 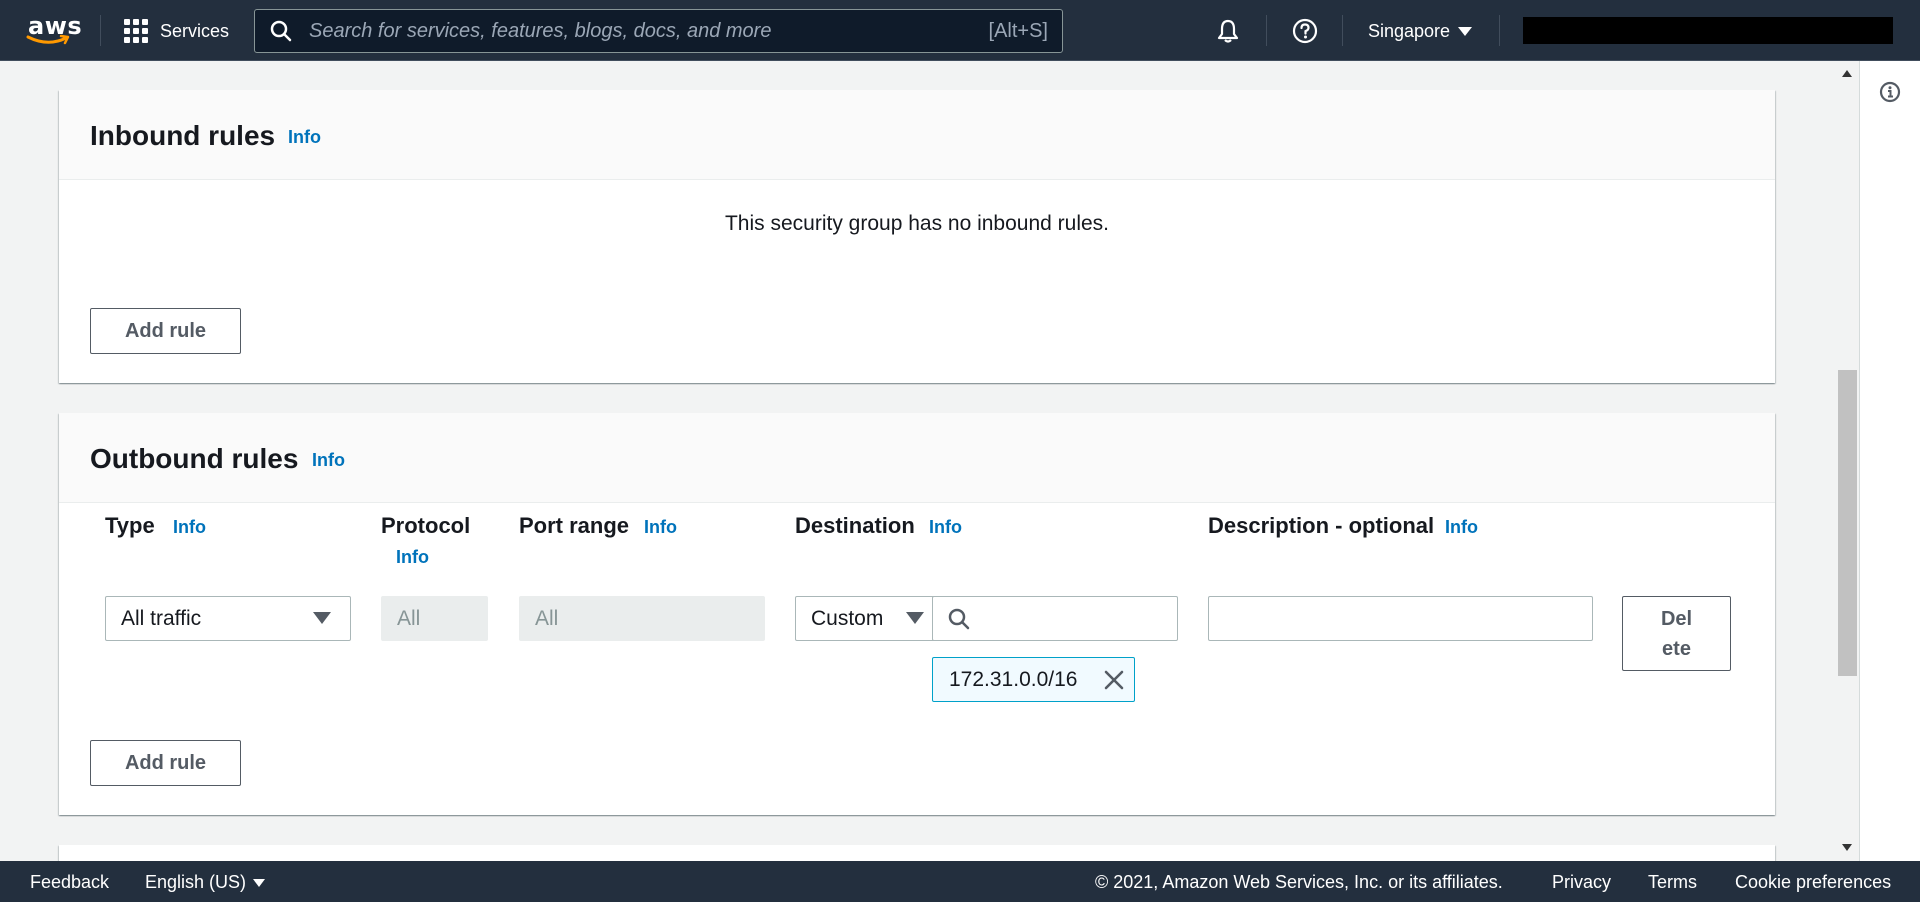 I want to click on column-protocol-info-link: Info, so click(x=412, y=557).